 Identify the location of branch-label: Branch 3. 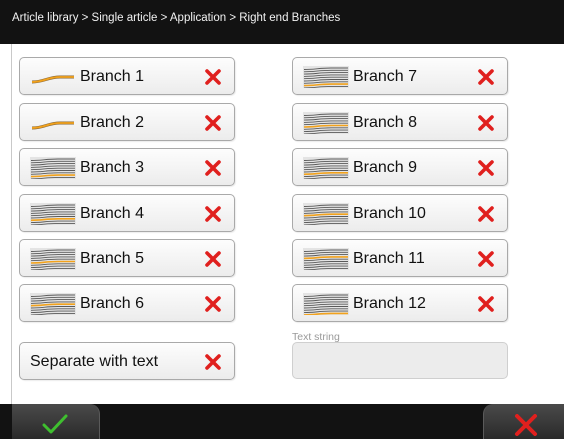
(112, 167).